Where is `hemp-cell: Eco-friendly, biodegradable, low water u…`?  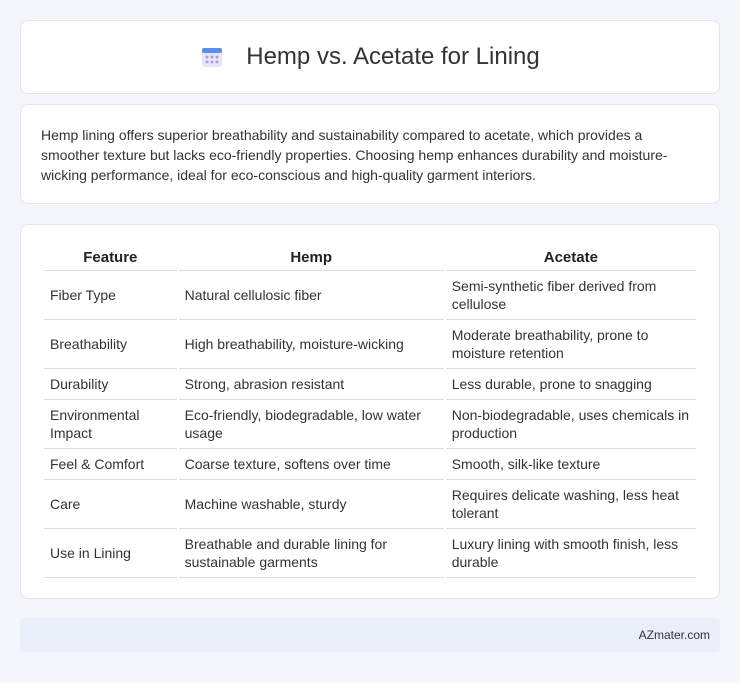 hemp-cell: Eco-friendly, biodegradable, low water u… is located at coordinates (311, 424).